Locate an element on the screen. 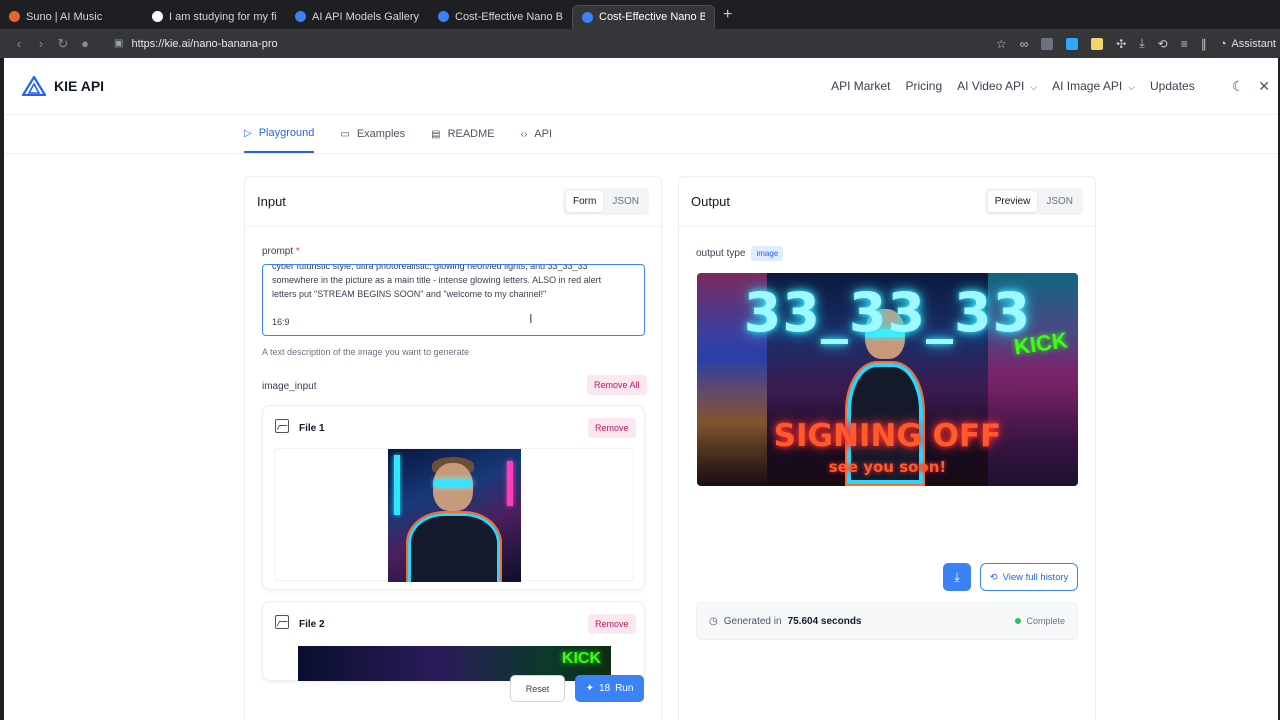 Image resolution: width=1280 pixels, height=720 pixels. prompt-label-text: prompt is located at coordinates (278, 251).